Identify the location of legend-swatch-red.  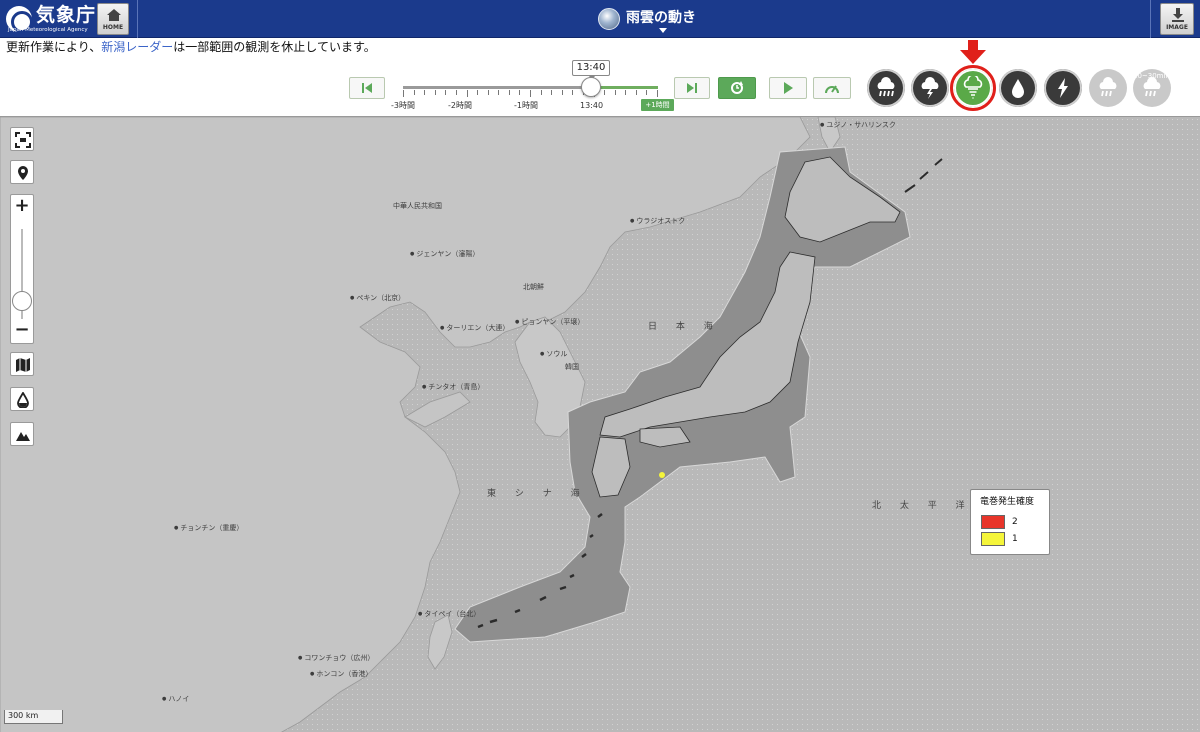
(993, 522).